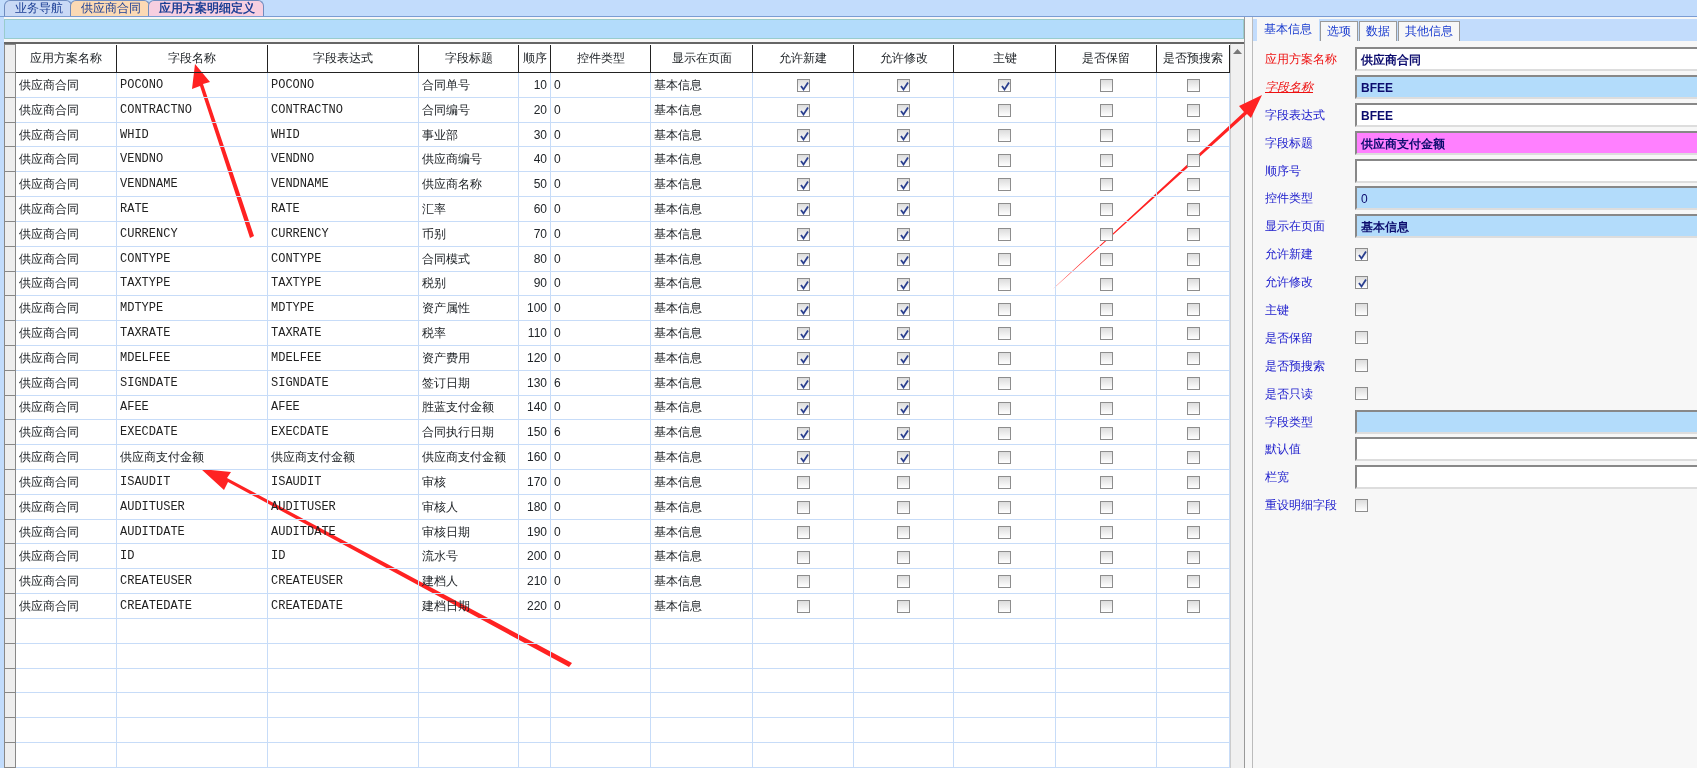  I want to click on input-field: 供应商合同, so click(1526, 58).